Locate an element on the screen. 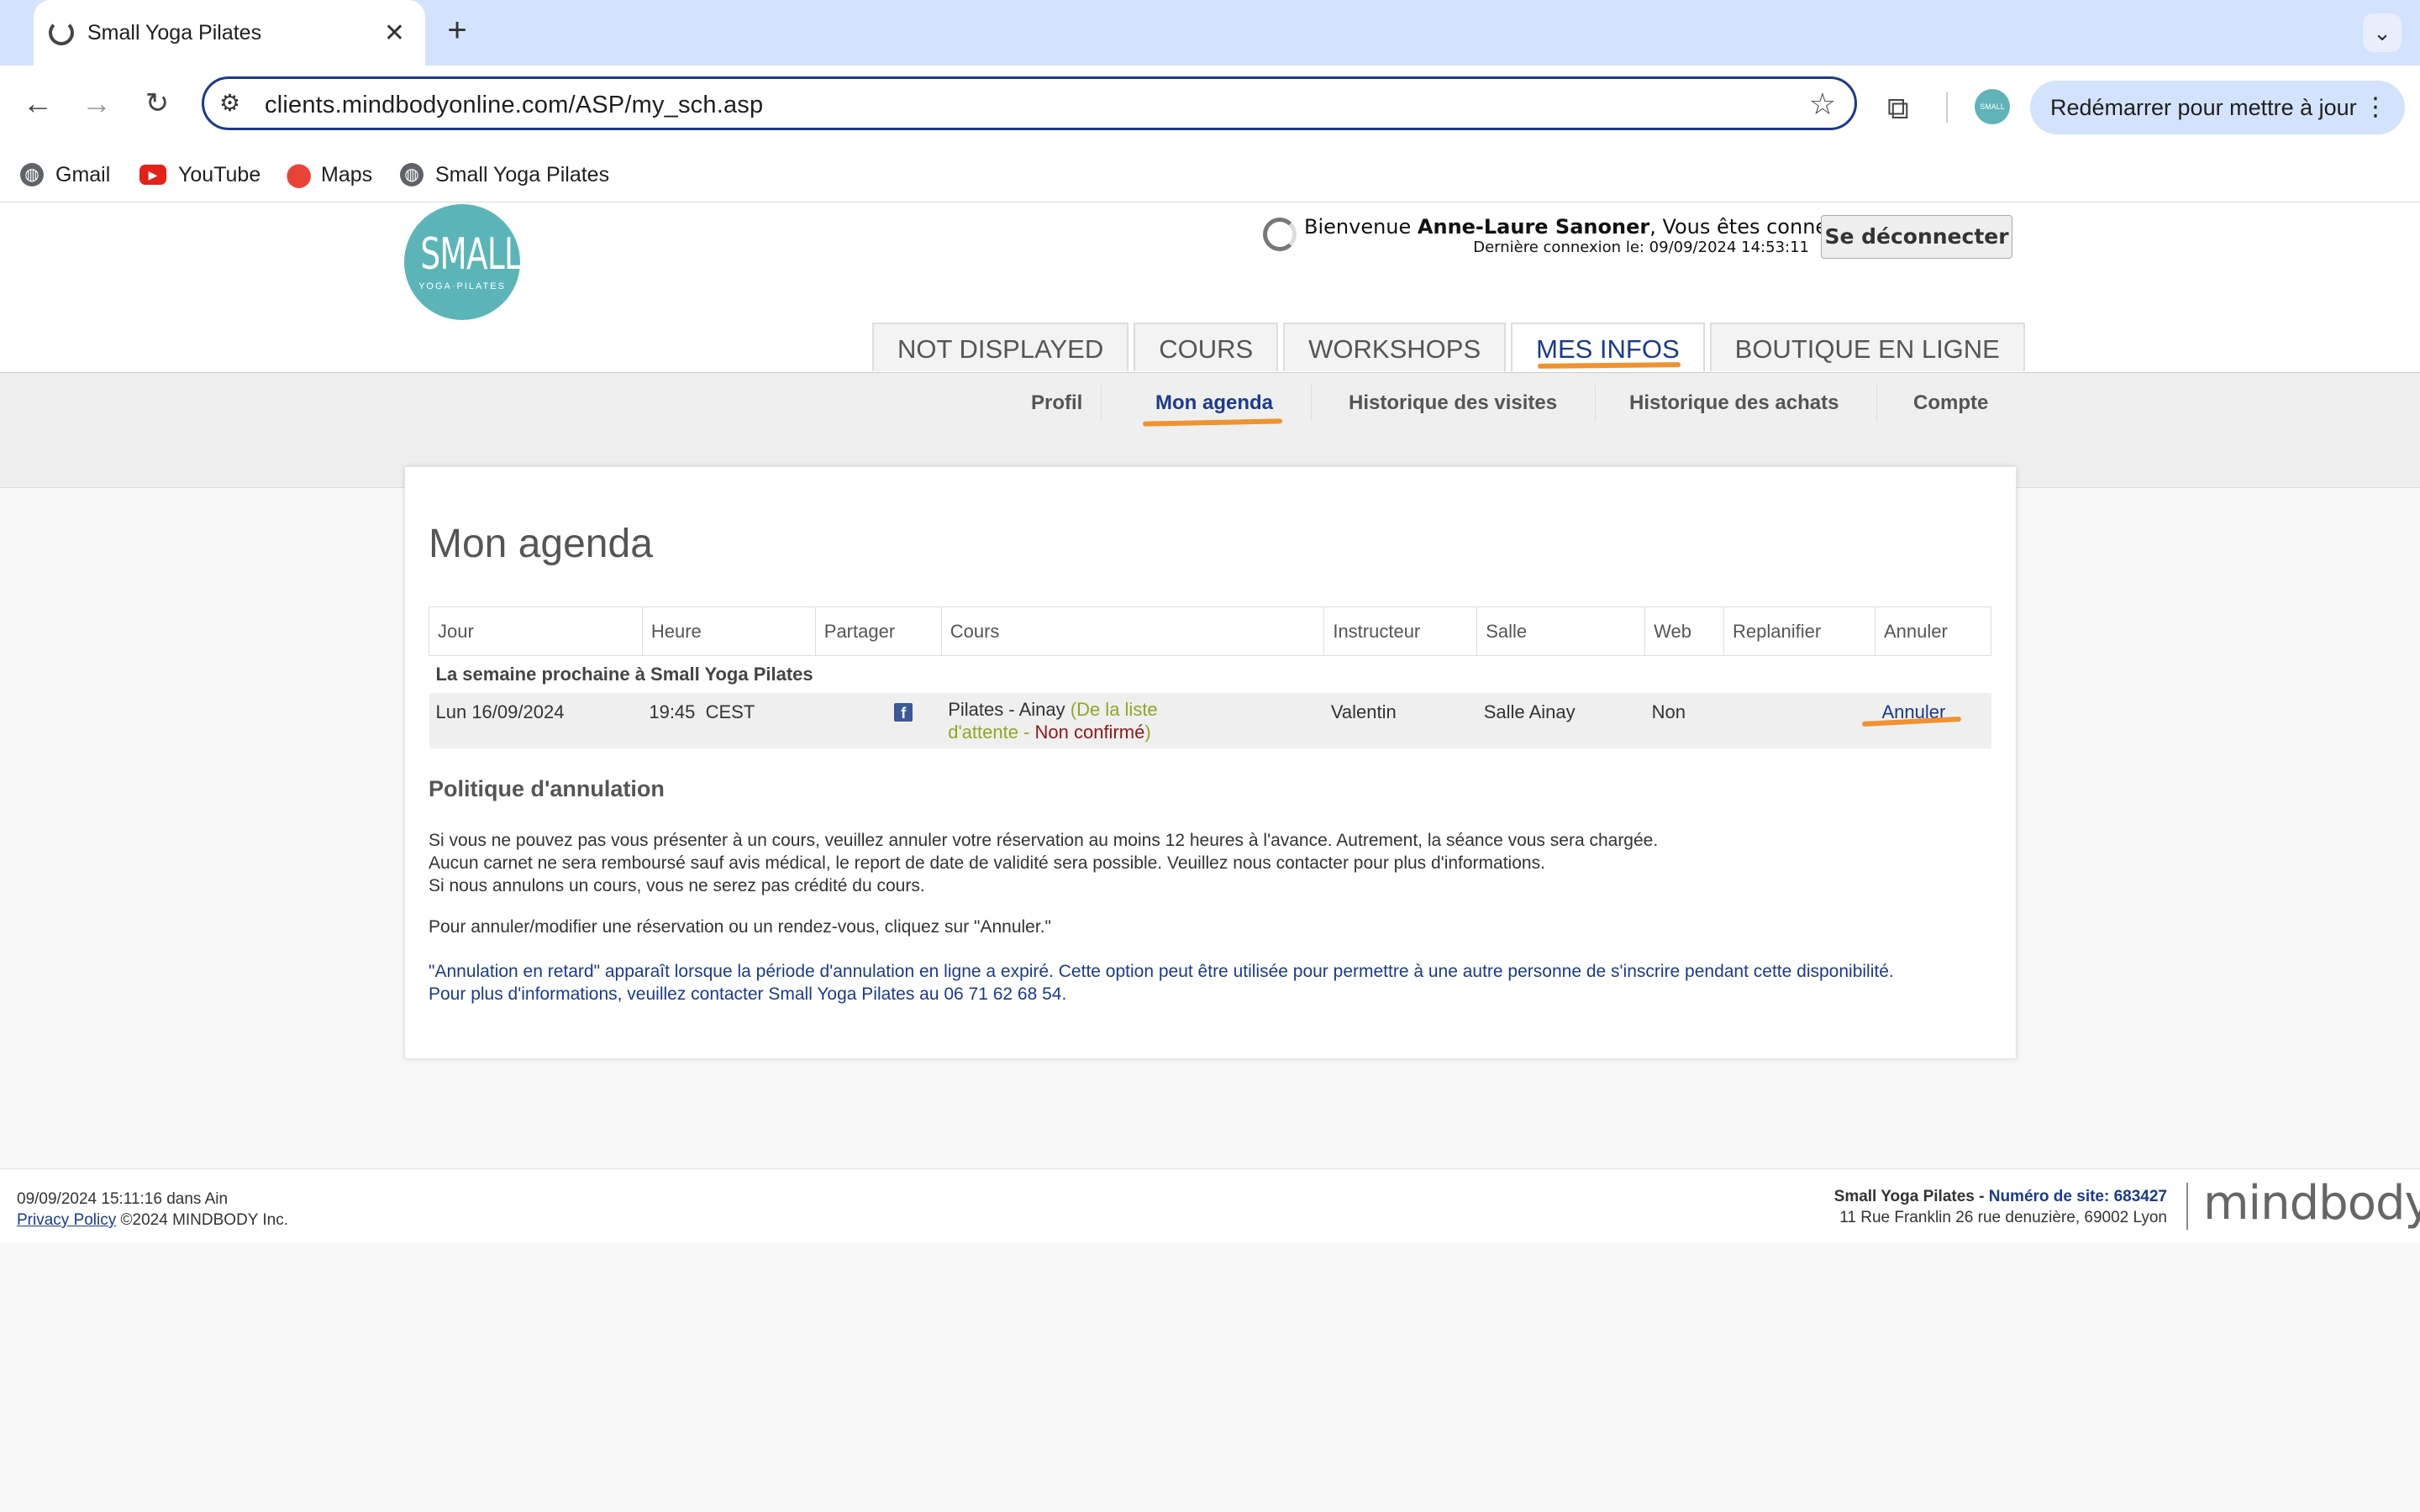  bookmark-youtube: ▶ YouTube is located at coordinates (199, 175).